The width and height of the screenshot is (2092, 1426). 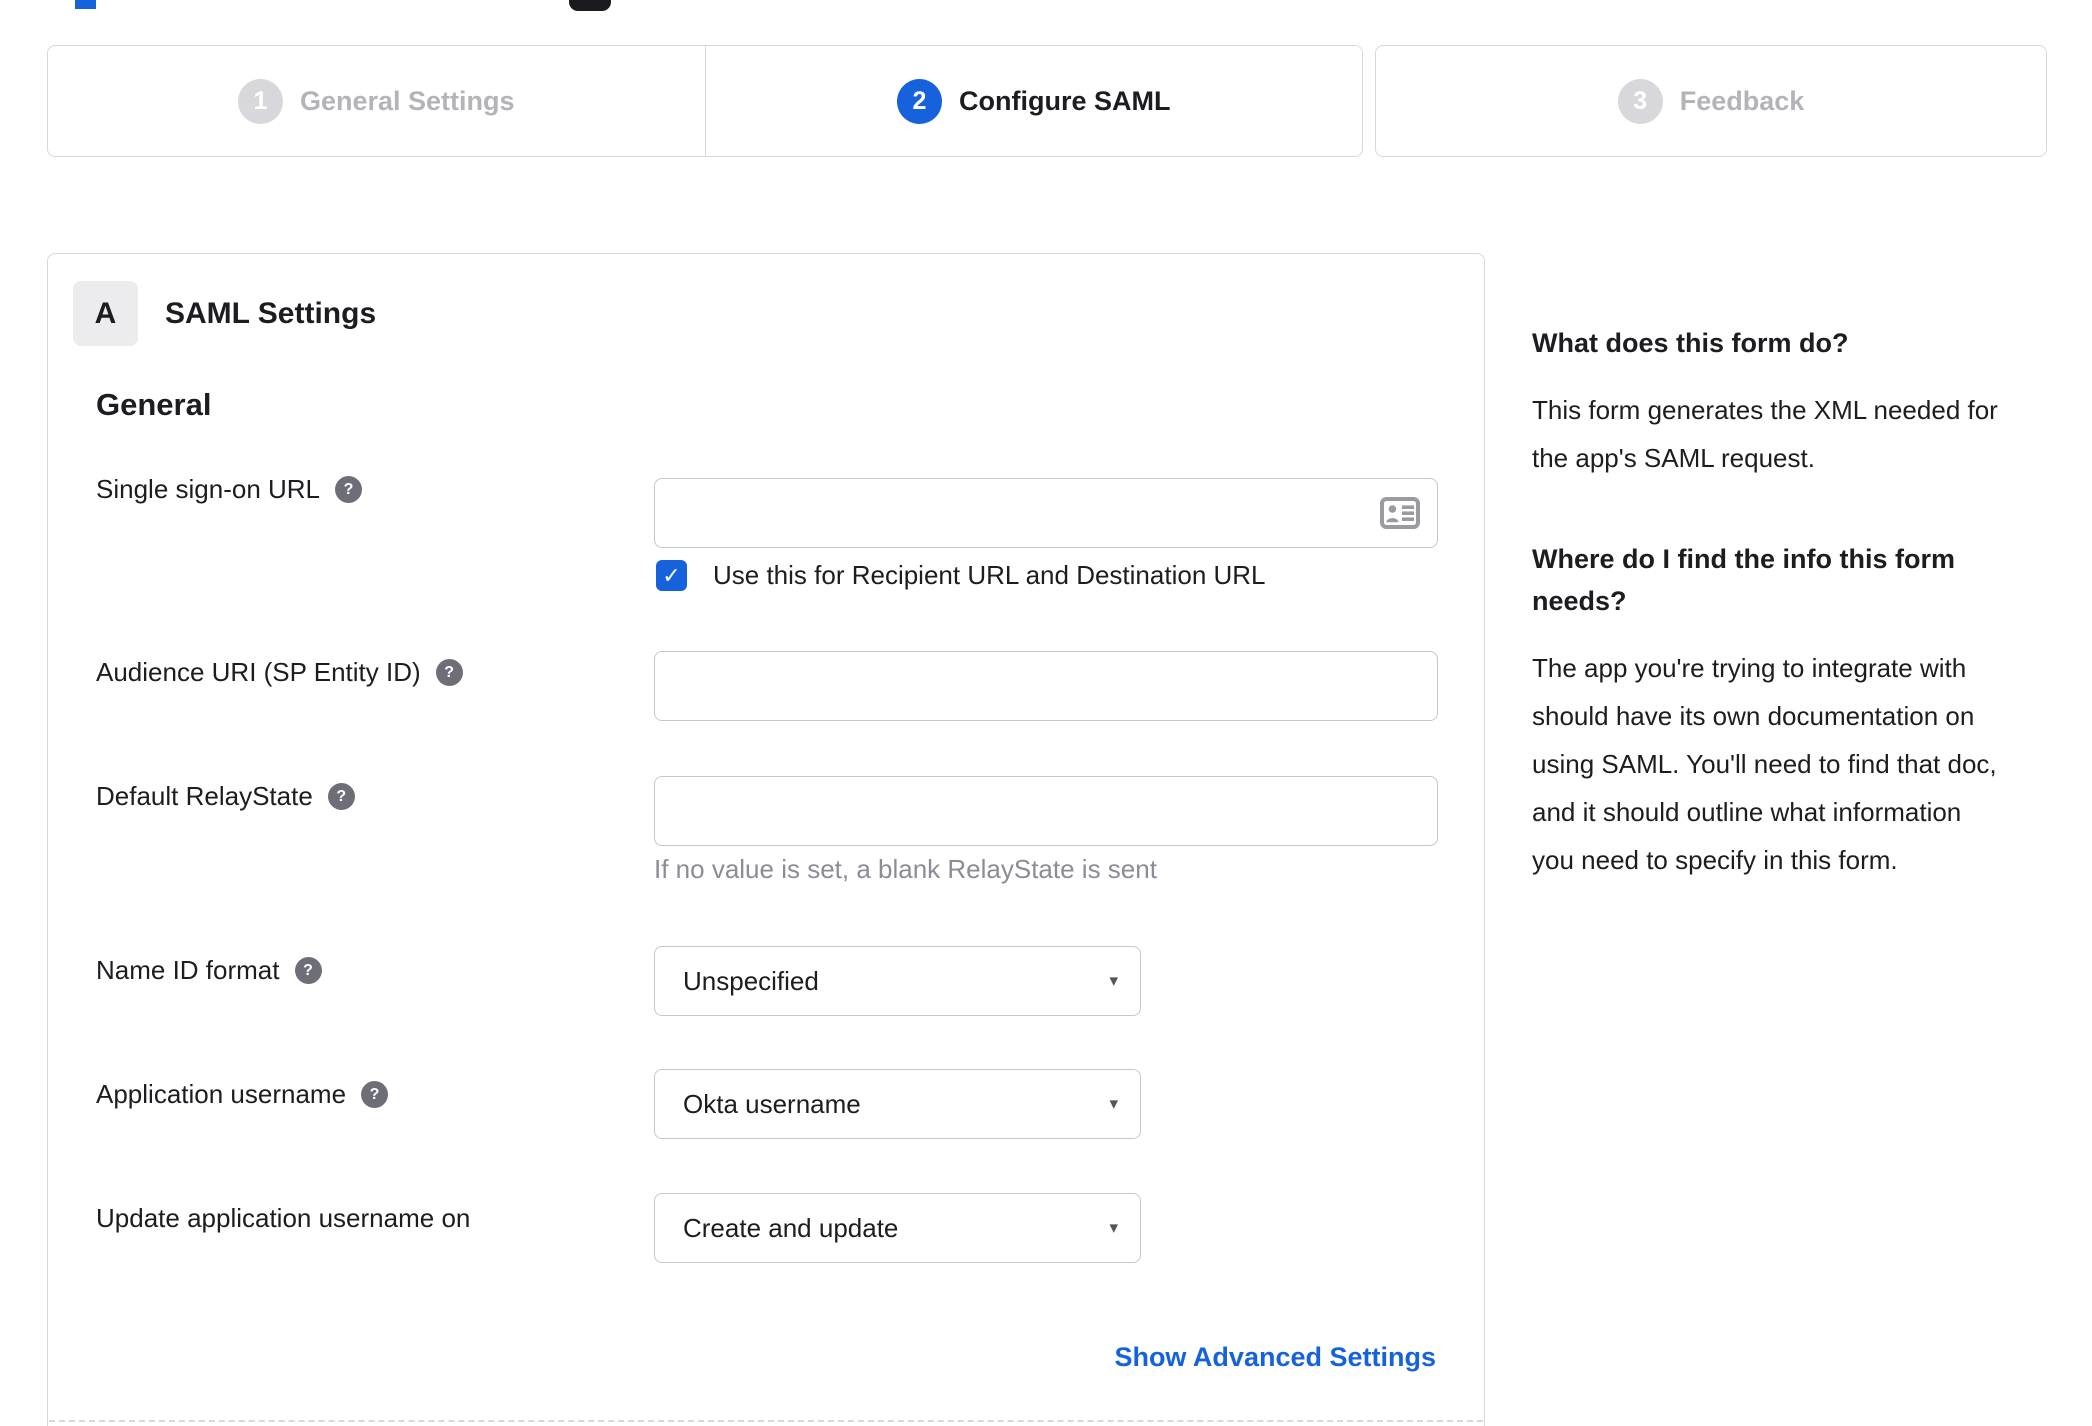 I want to click on name-id-format-label-text: Name ID format, so click(x=188, y=970).